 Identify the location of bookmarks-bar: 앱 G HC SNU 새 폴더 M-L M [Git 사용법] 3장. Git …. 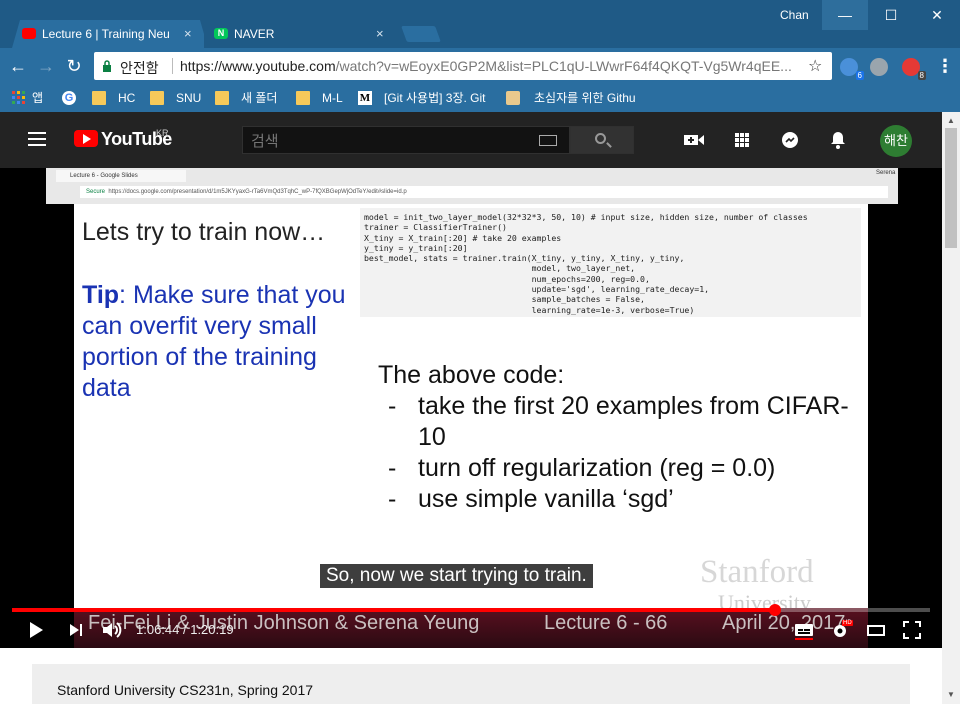
(480, 98).